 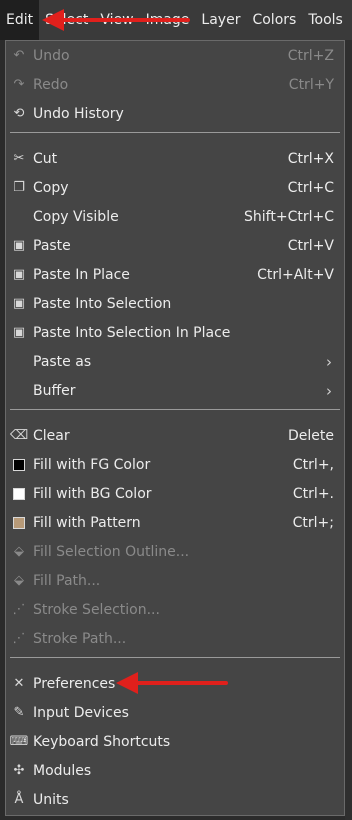 What do you see at coordinates (175, 683) in the screenshot?
I see `menu-item-preferences: ✕ Preferences` at bounding box center [175, 683].